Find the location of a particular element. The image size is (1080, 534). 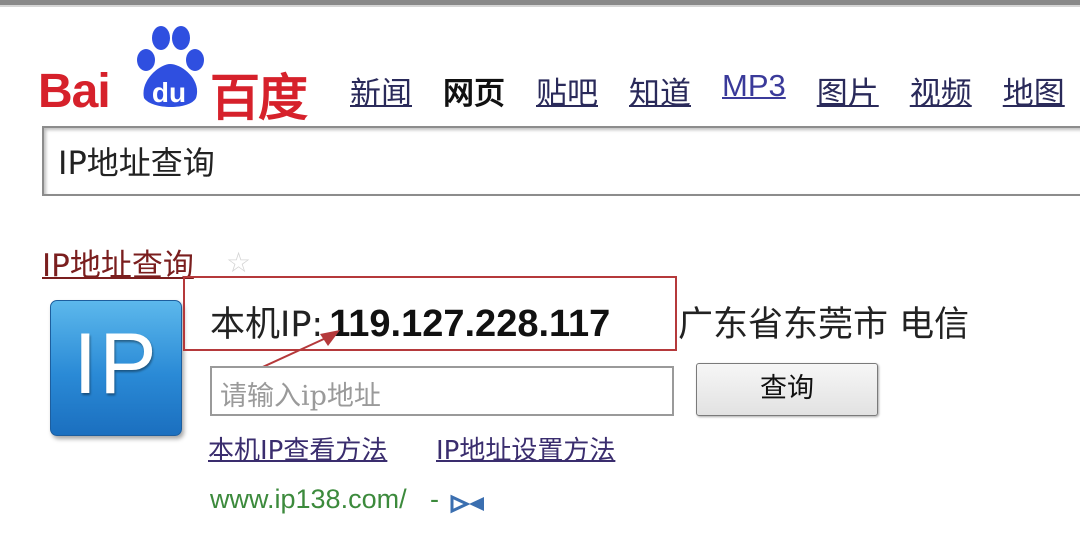

search-input: IP地址查询 is located at coordinates (561, 161).